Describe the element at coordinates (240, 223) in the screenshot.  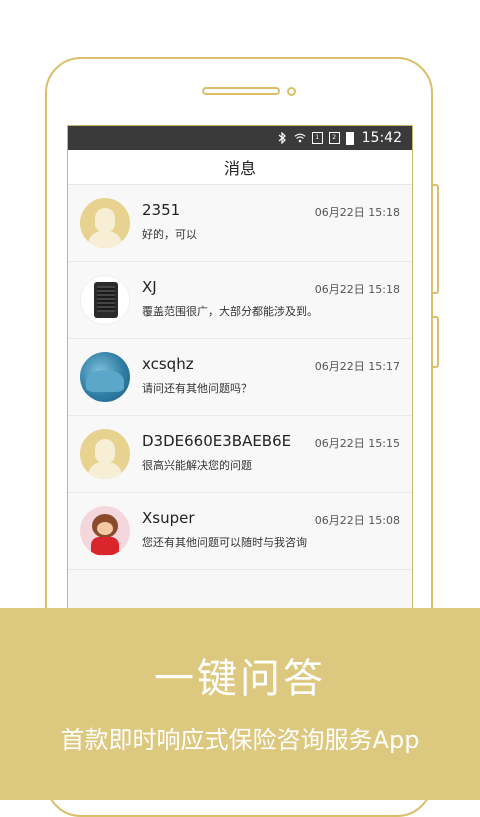
I see `message-row: 2351 06月22日 15:18 好的，可以` at that location.